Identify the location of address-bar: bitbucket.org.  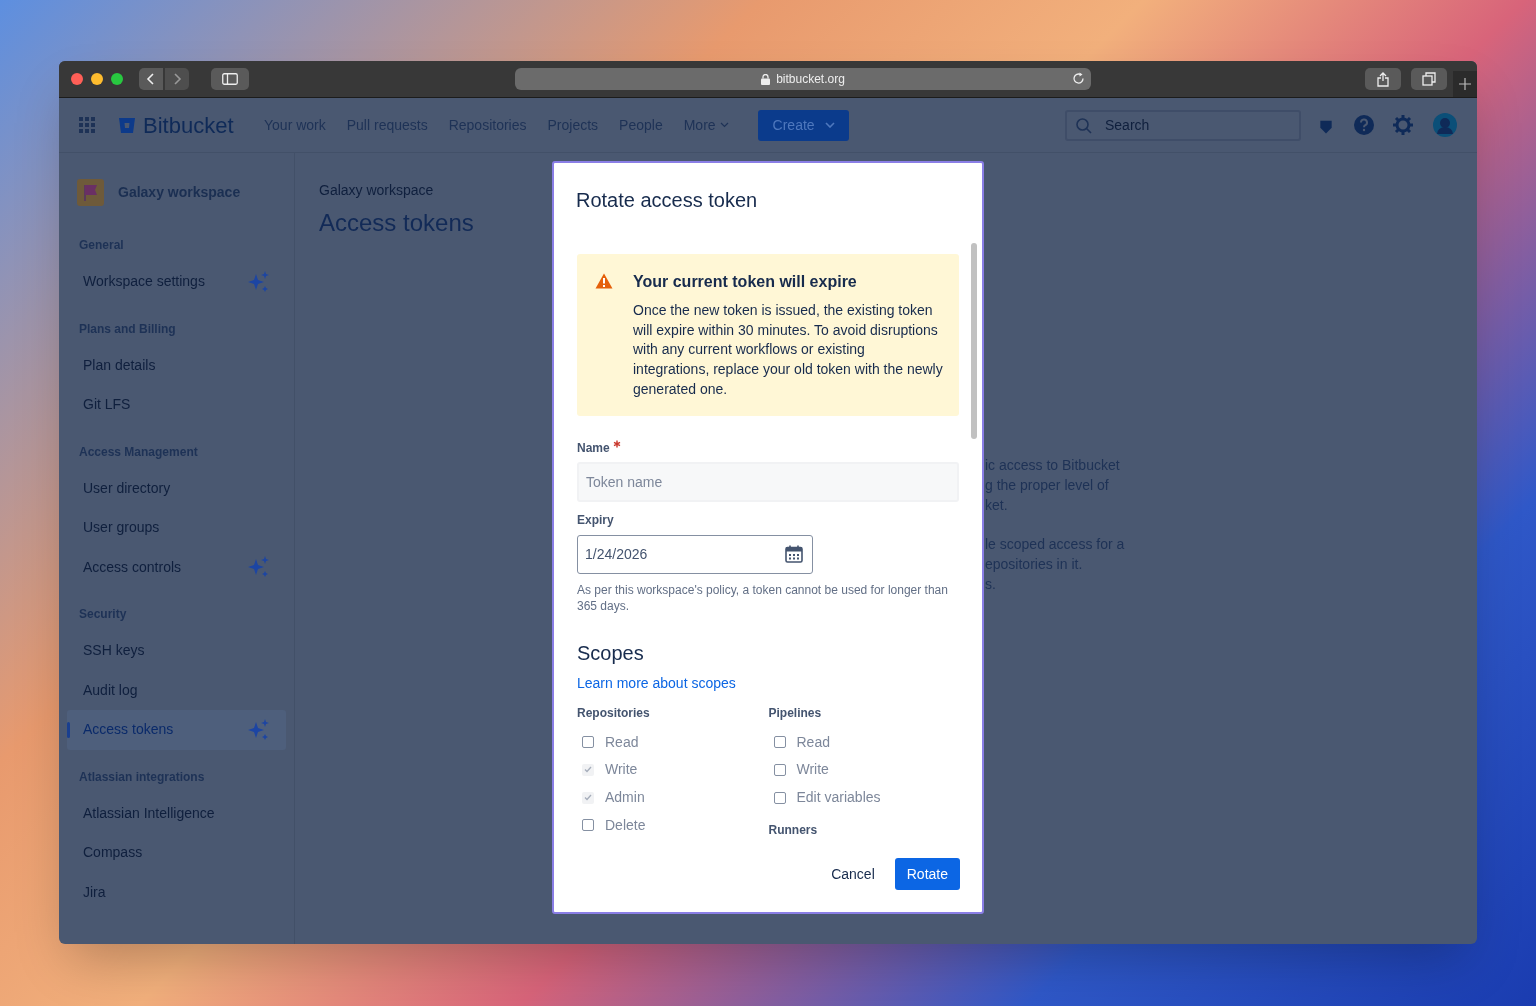
(803, 79).